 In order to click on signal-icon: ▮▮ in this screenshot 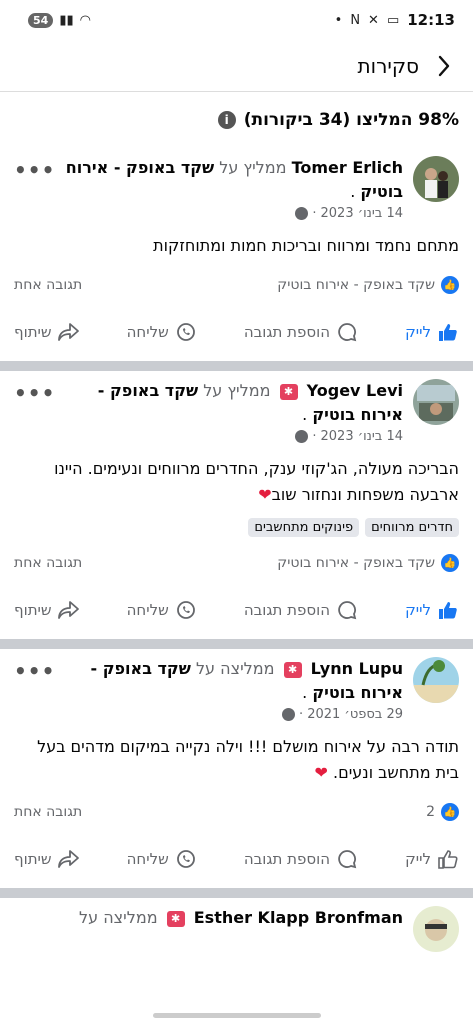, I will do `click(66, 20)`.